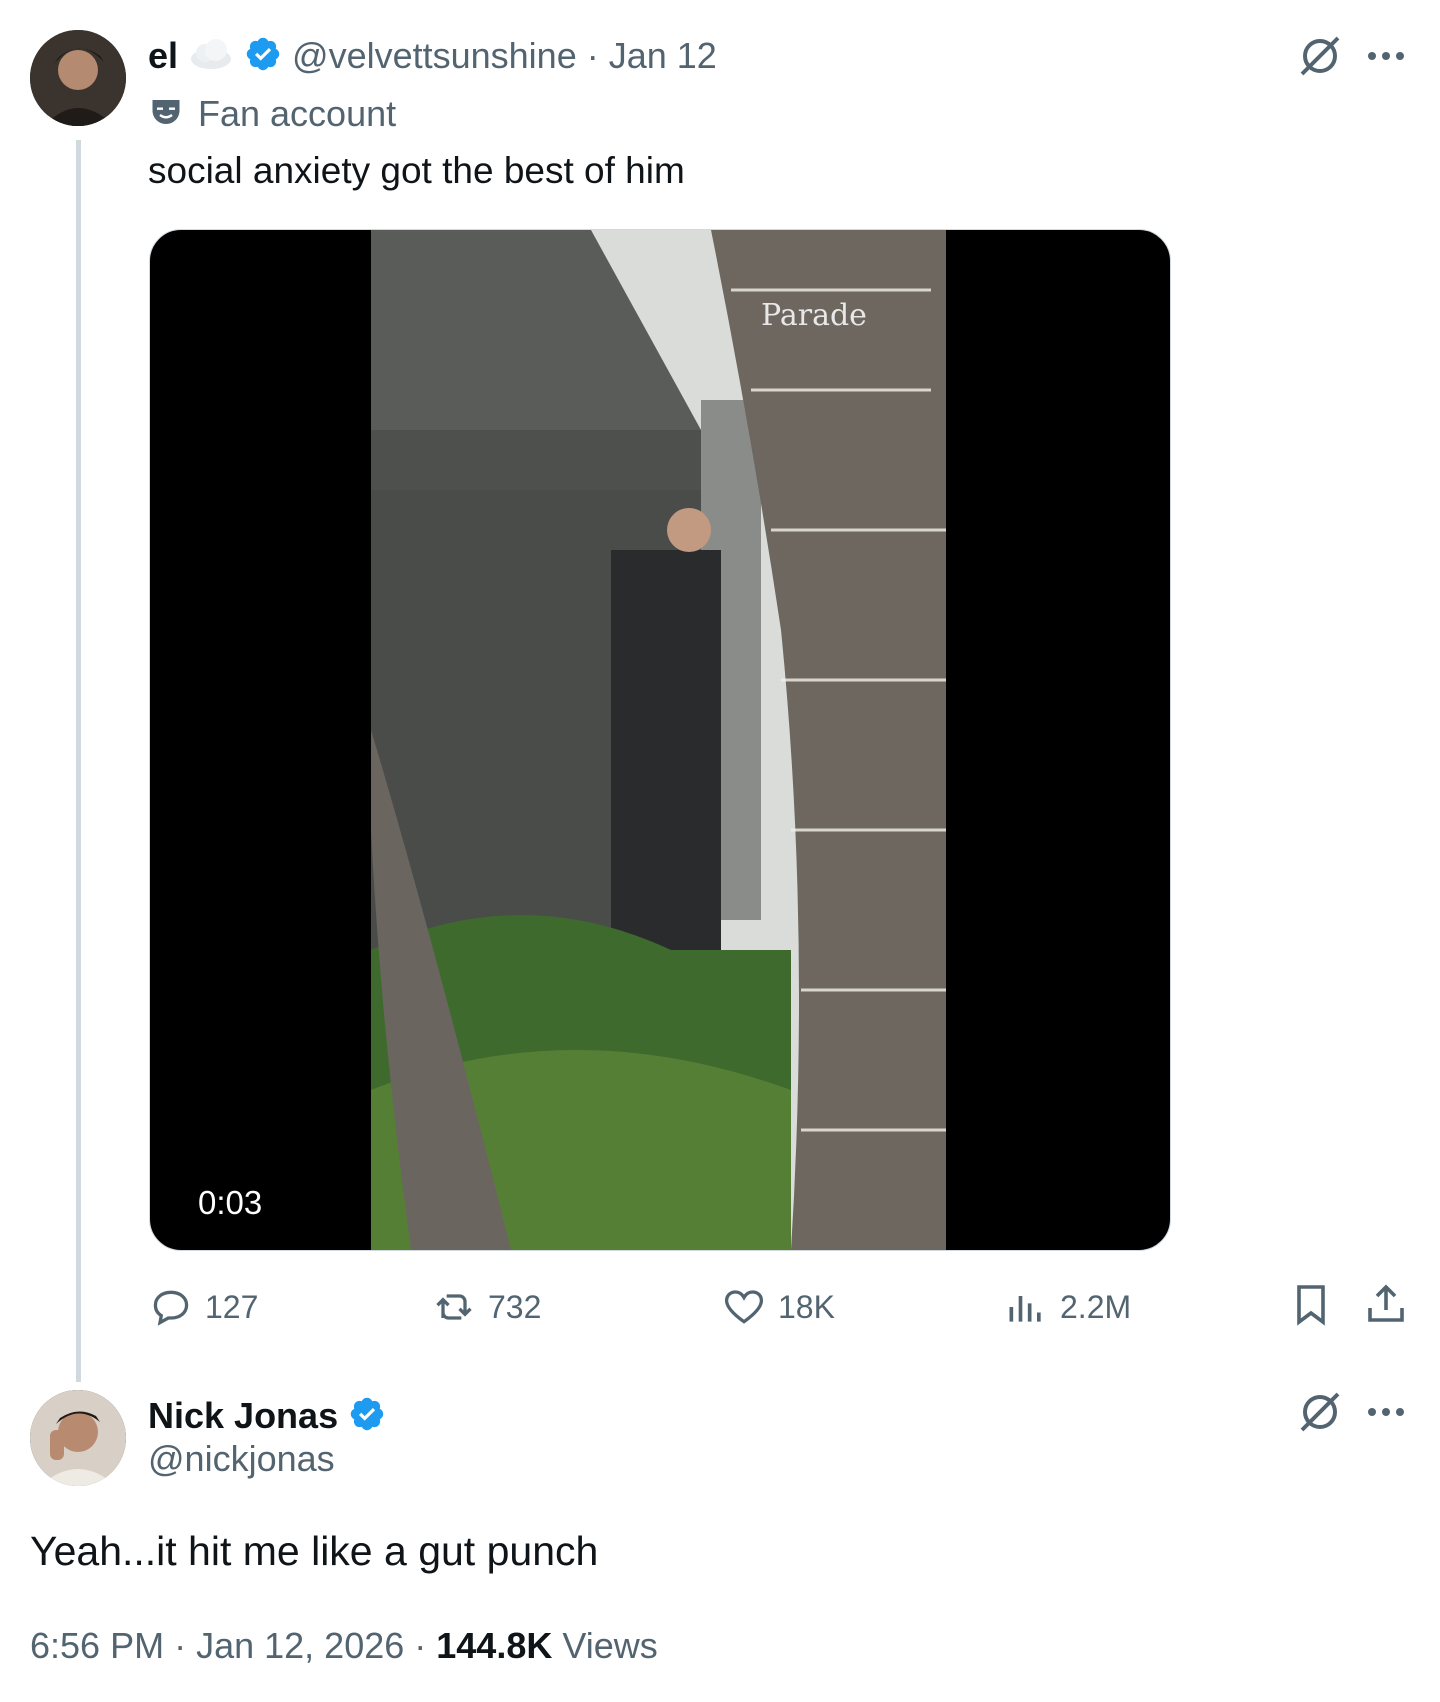  Describe the element at coordinates (230, 1202) in the screenshot. I see `video-duration: 0:03` at that location.